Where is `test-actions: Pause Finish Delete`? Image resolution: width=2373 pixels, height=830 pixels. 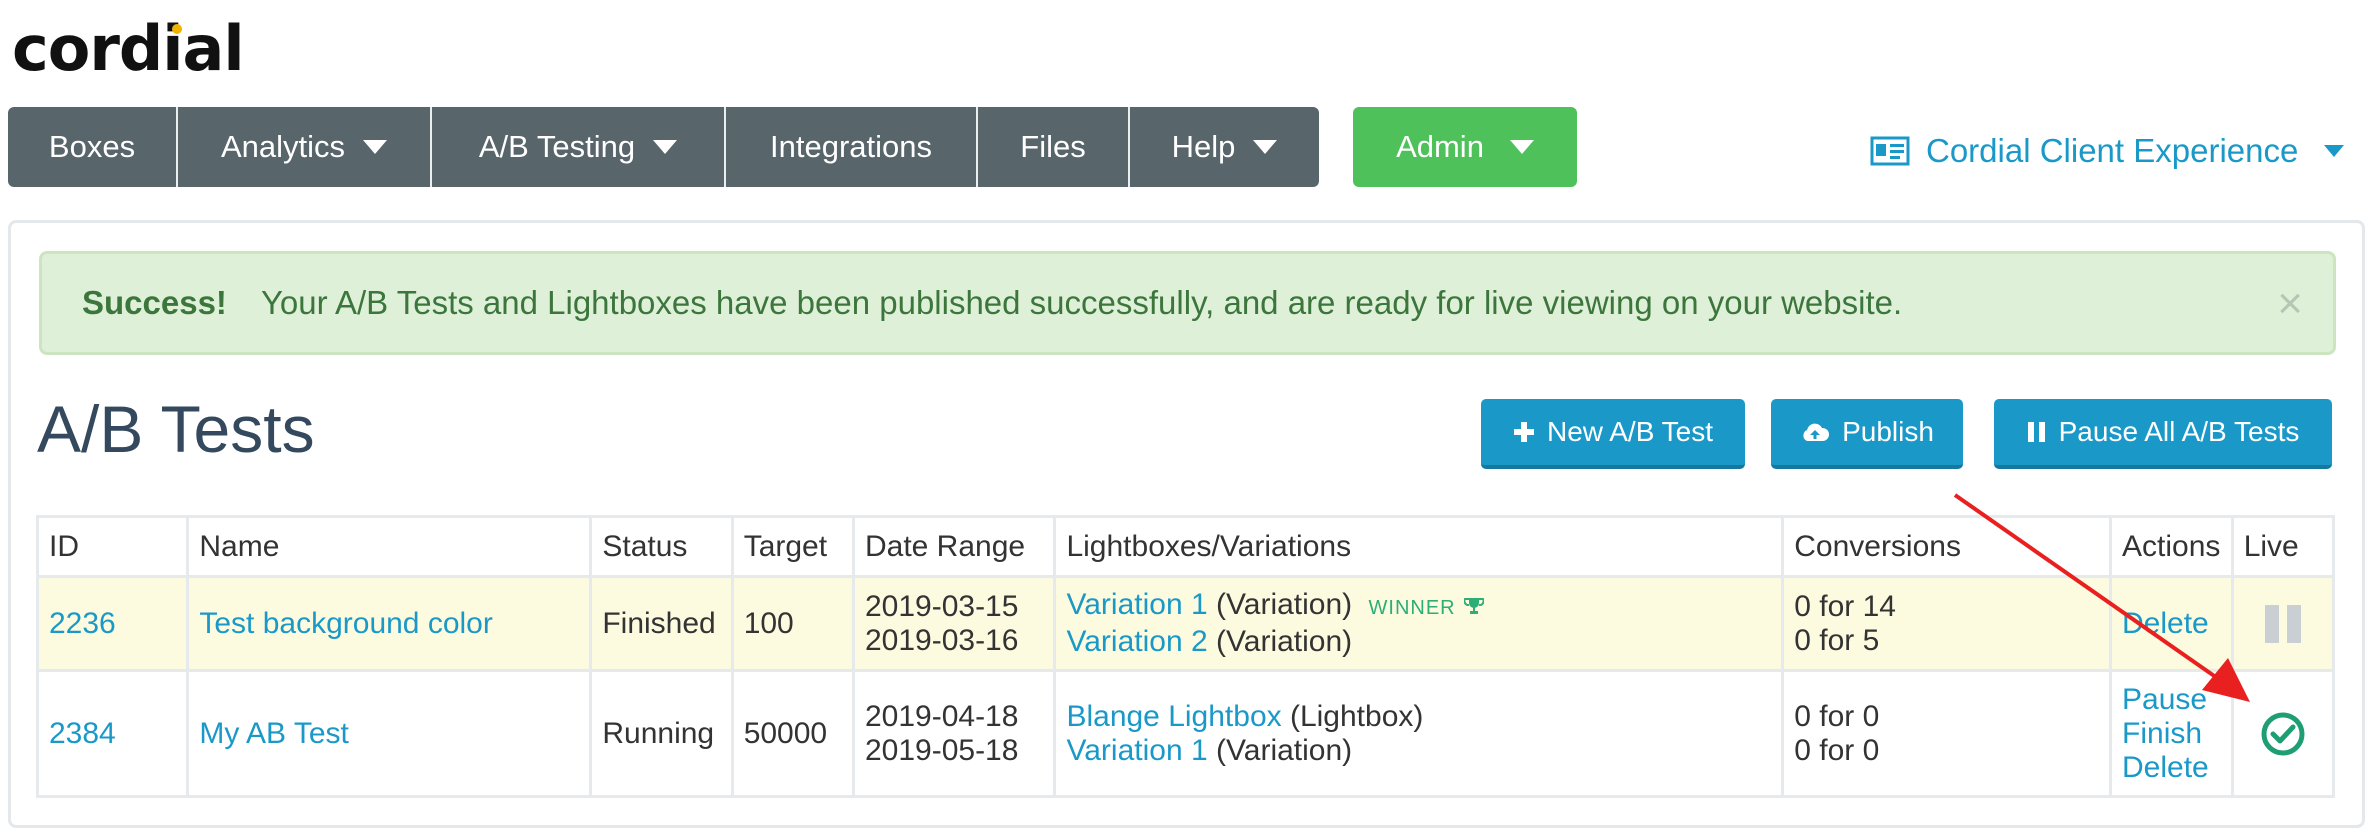 test-actions: Pause Finish Delete is located at coordinates (2171, 733).